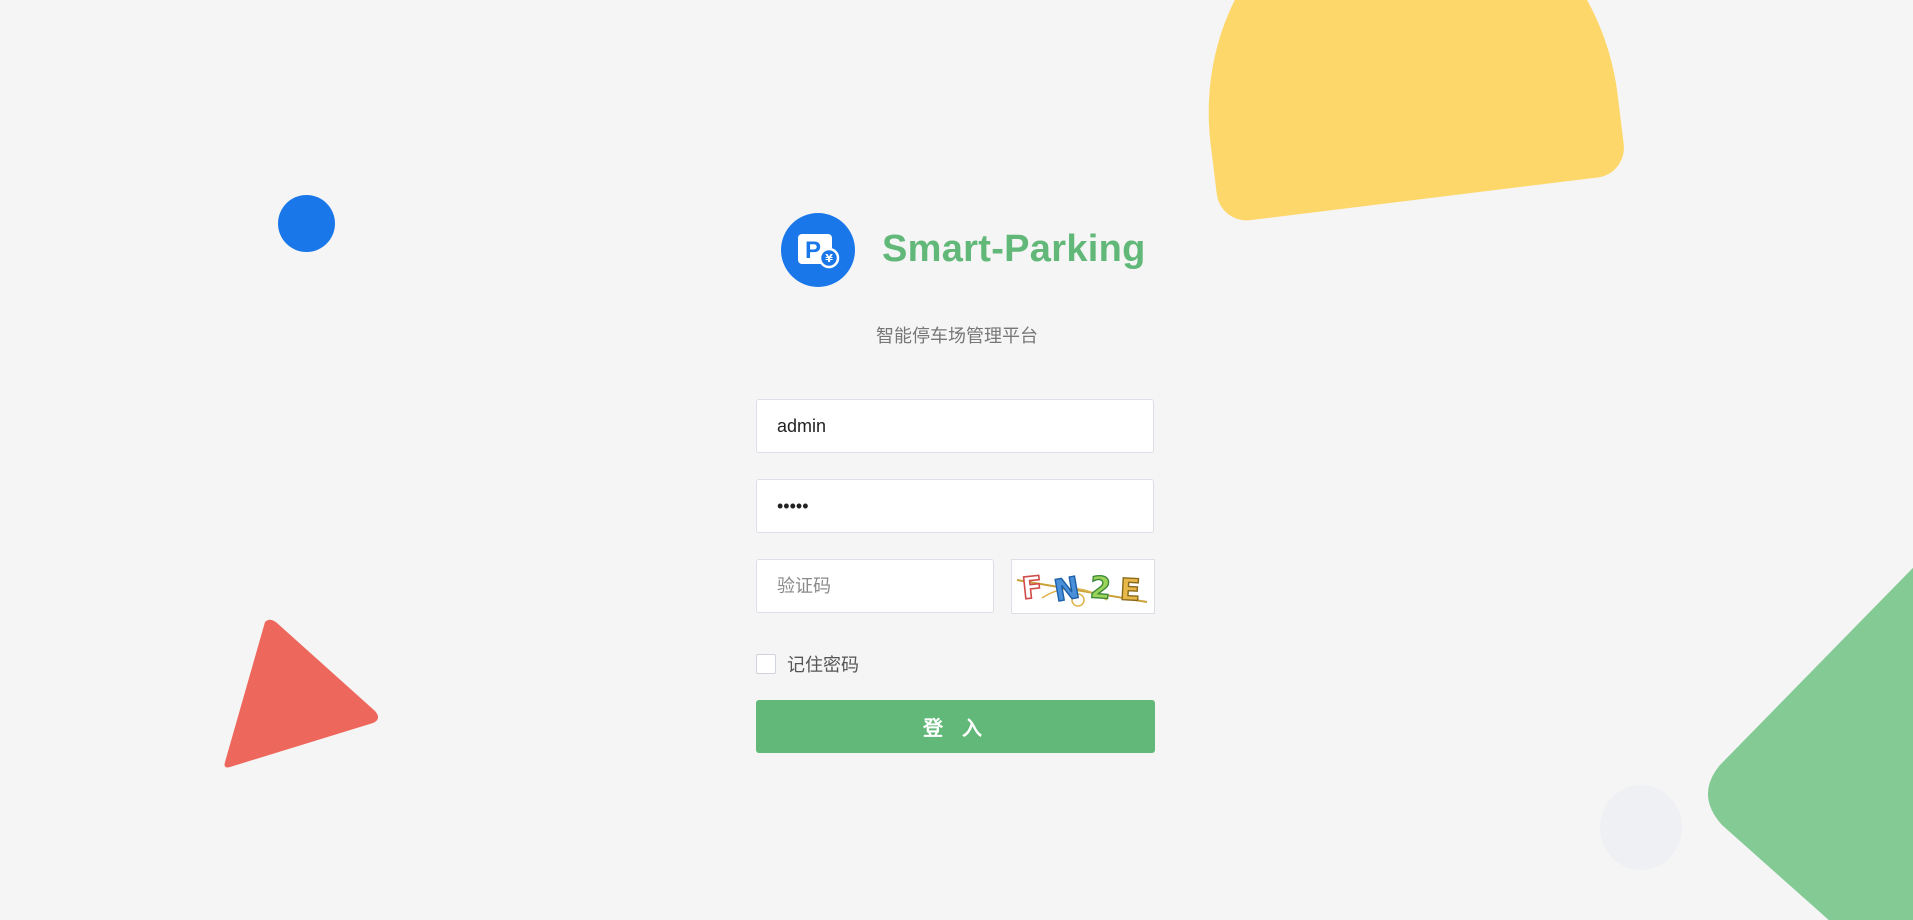 This screenshot has width=1913, height=920. I want to click on username-field, so click(955, 426).